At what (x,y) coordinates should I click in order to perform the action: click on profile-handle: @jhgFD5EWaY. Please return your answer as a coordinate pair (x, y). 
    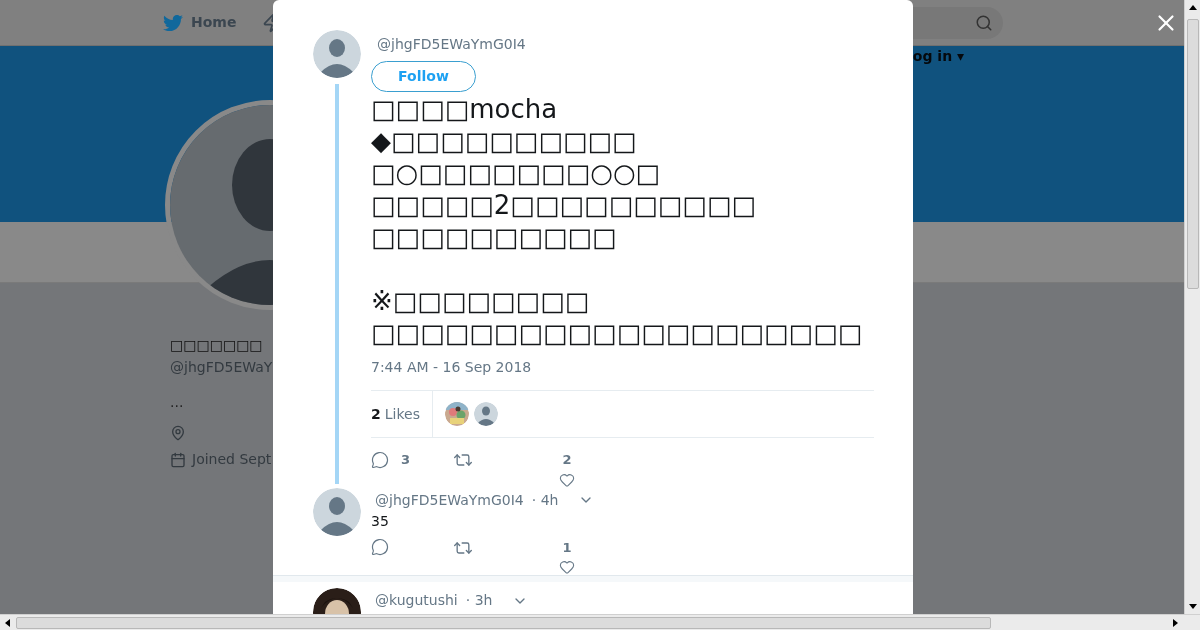
    Looking at the image, I should click on (221, 367).